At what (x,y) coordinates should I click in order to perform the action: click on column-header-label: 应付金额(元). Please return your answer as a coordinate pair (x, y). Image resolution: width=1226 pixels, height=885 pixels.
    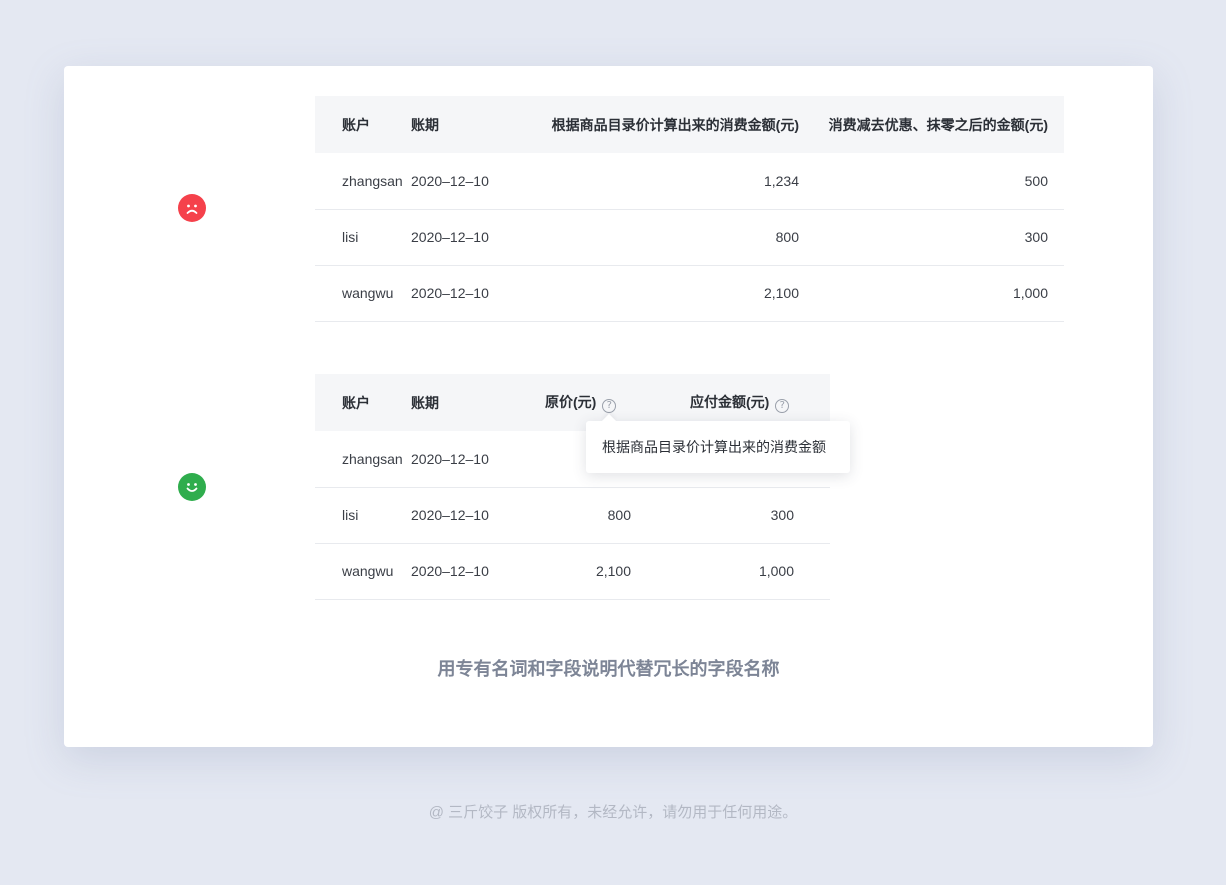
    Looking at the image, I should click on (730, 402).